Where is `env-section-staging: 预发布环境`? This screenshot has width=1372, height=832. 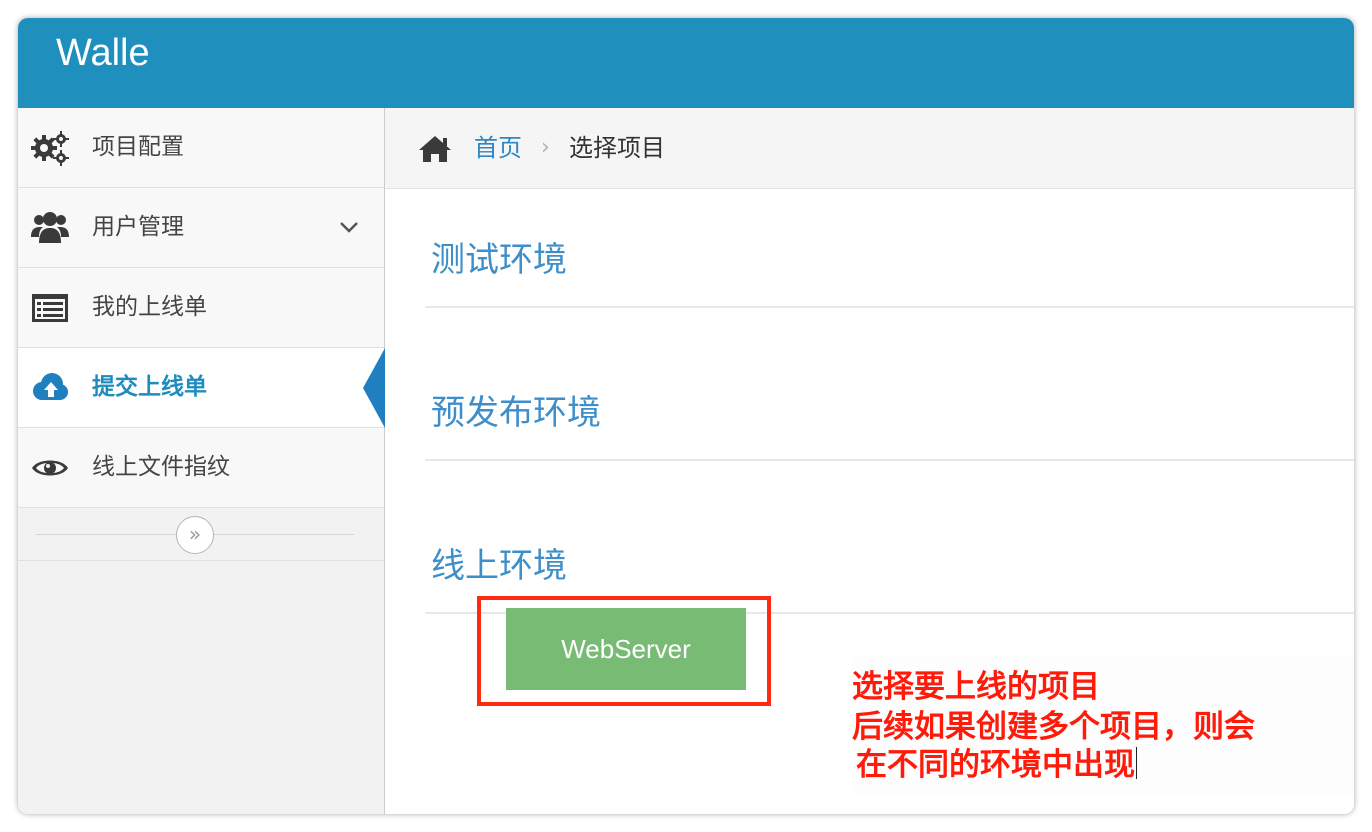
env-section-staging: 预发布环境 is located at coordinates (889, 426).